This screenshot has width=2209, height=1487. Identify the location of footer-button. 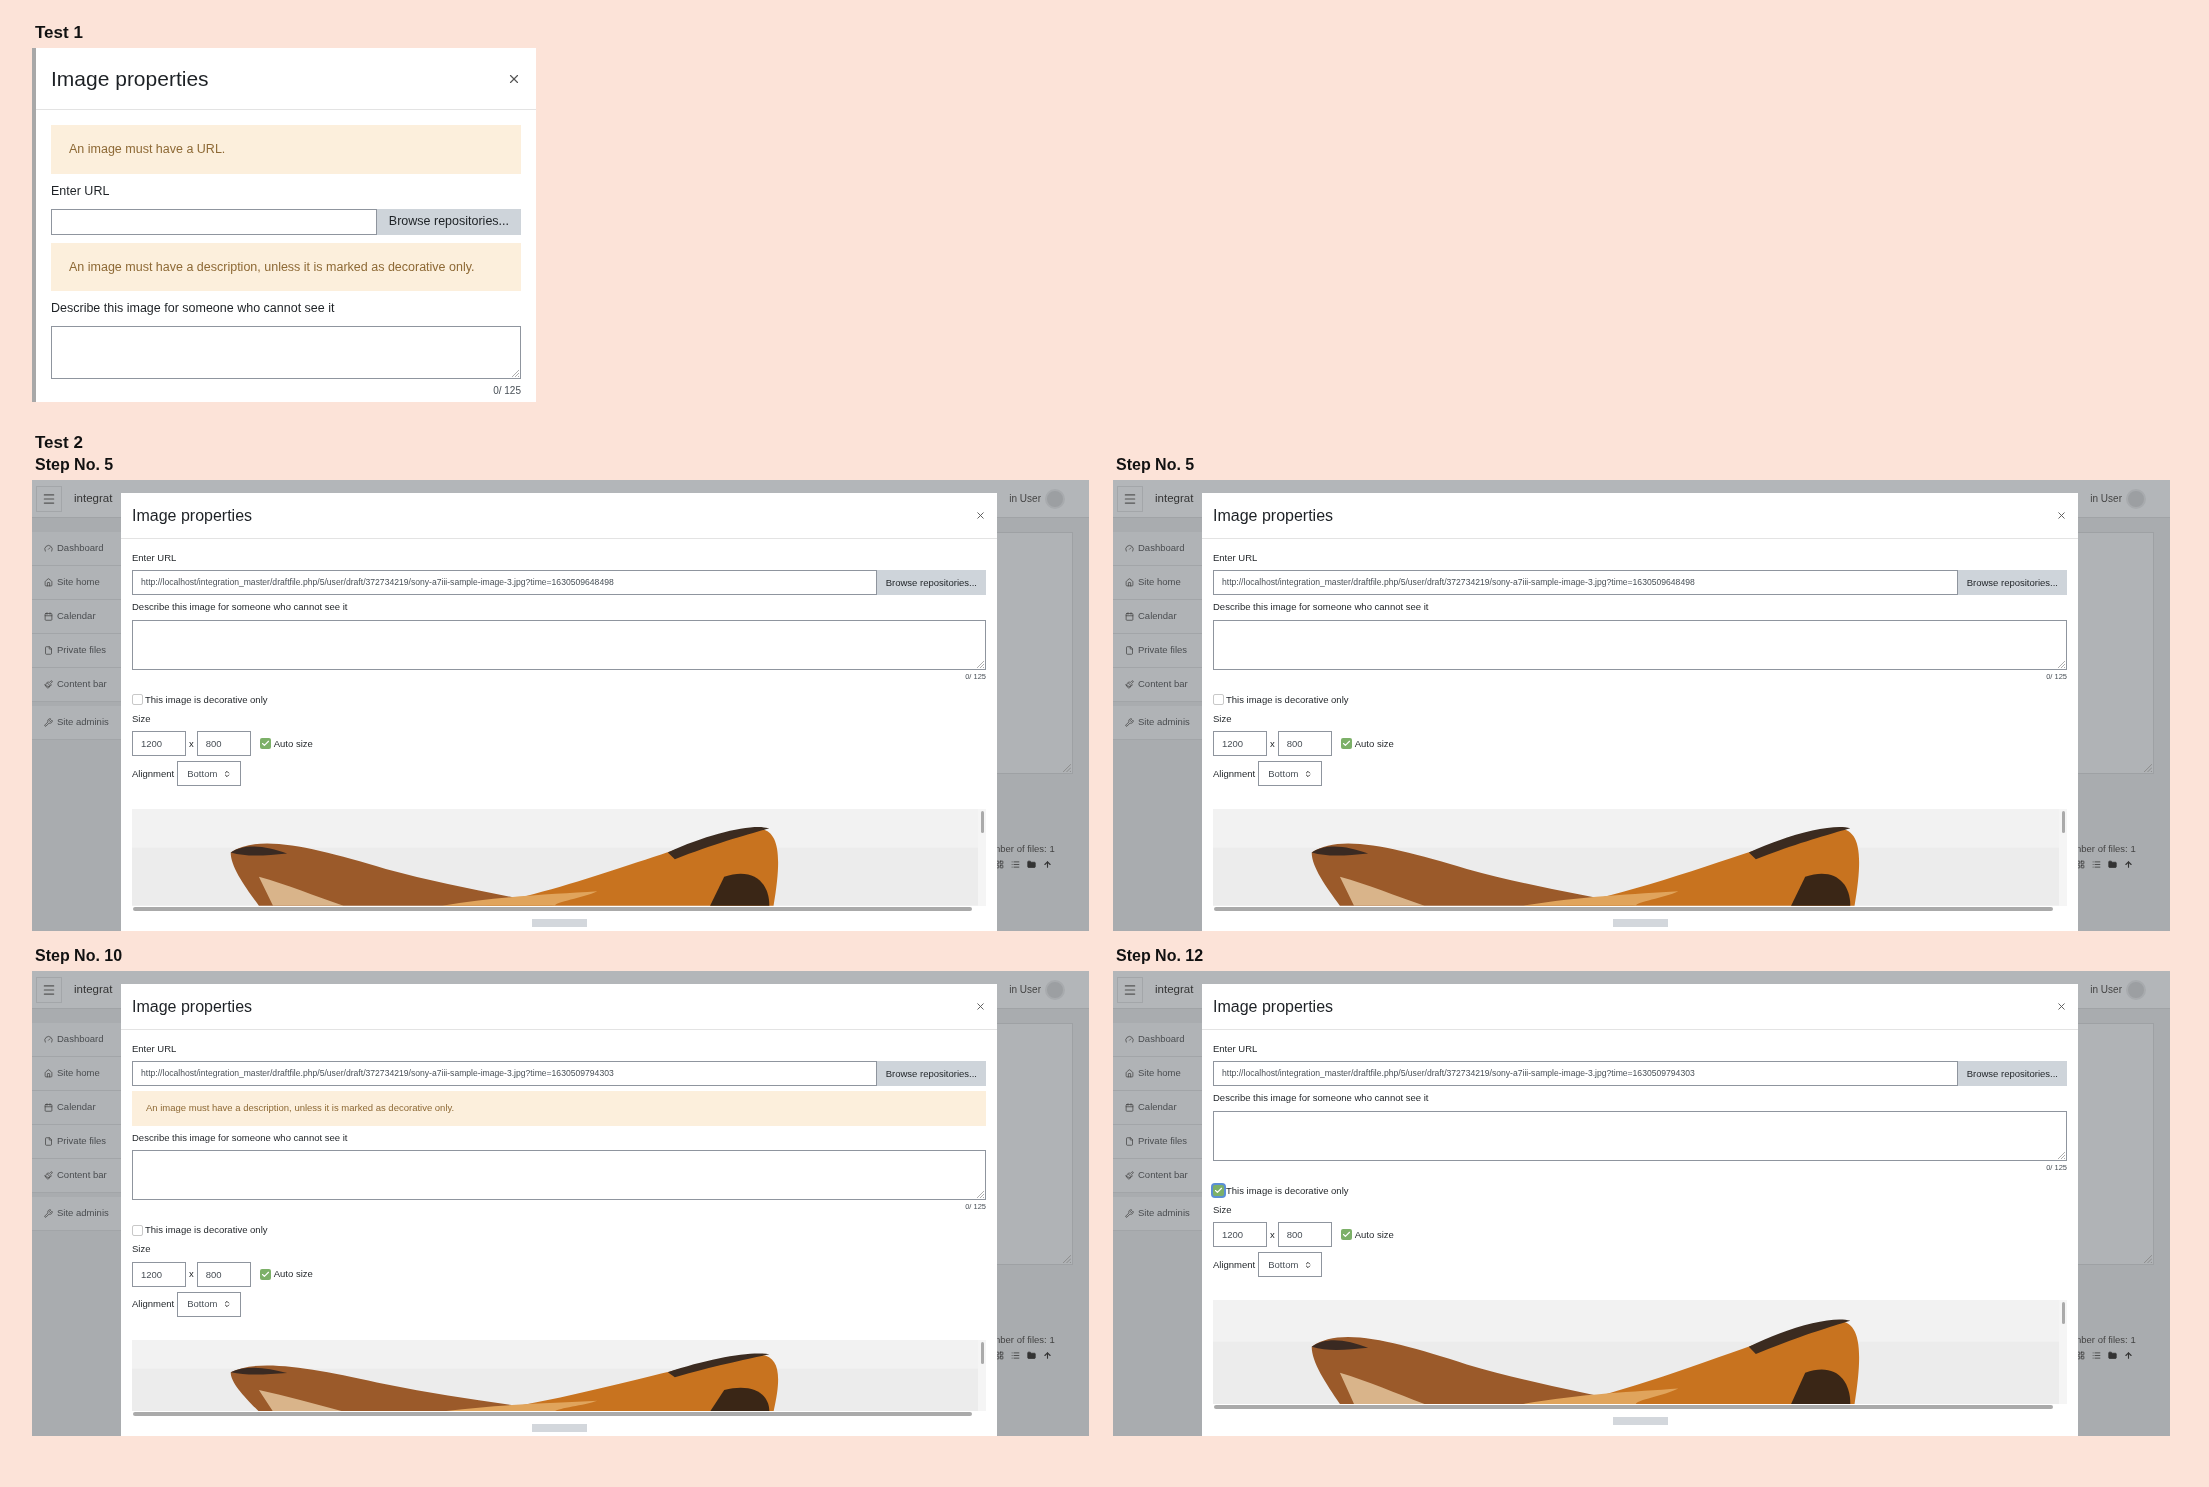
(1640, 1421).